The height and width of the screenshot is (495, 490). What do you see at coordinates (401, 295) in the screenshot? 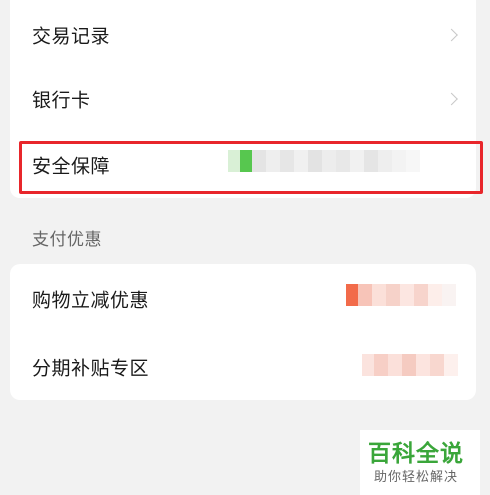
I see `promo-value-blurred` at bounding box center [401, 295].